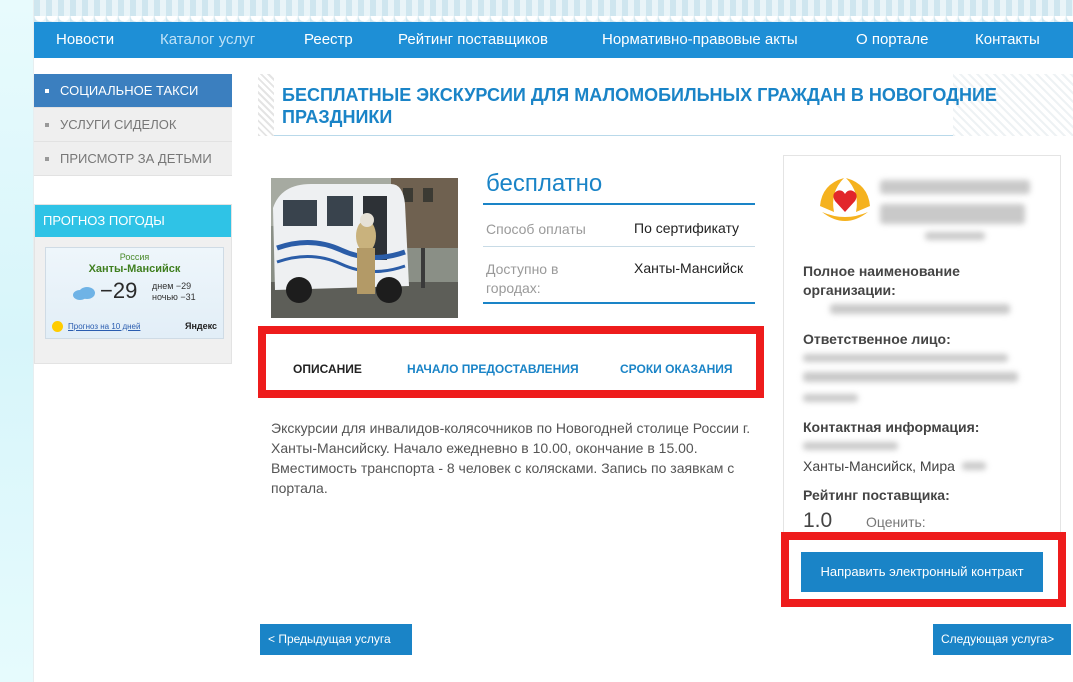 This screenshot has width=1073, height=682. Describe the element at coordinates (84, 293) in the screenshot. I see `cloud-icon` at that location.